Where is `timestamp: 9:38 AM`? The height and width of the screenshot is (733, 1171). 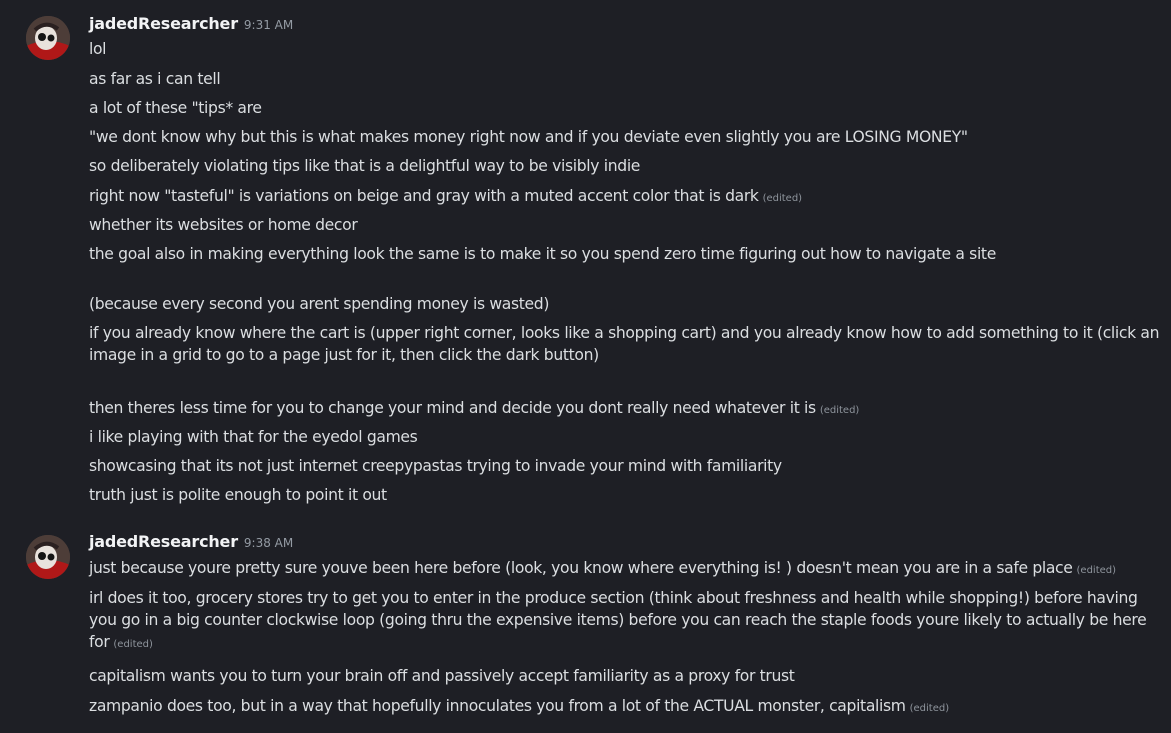
timestamp: 9:38 AM is located at coordinates (268, 543).